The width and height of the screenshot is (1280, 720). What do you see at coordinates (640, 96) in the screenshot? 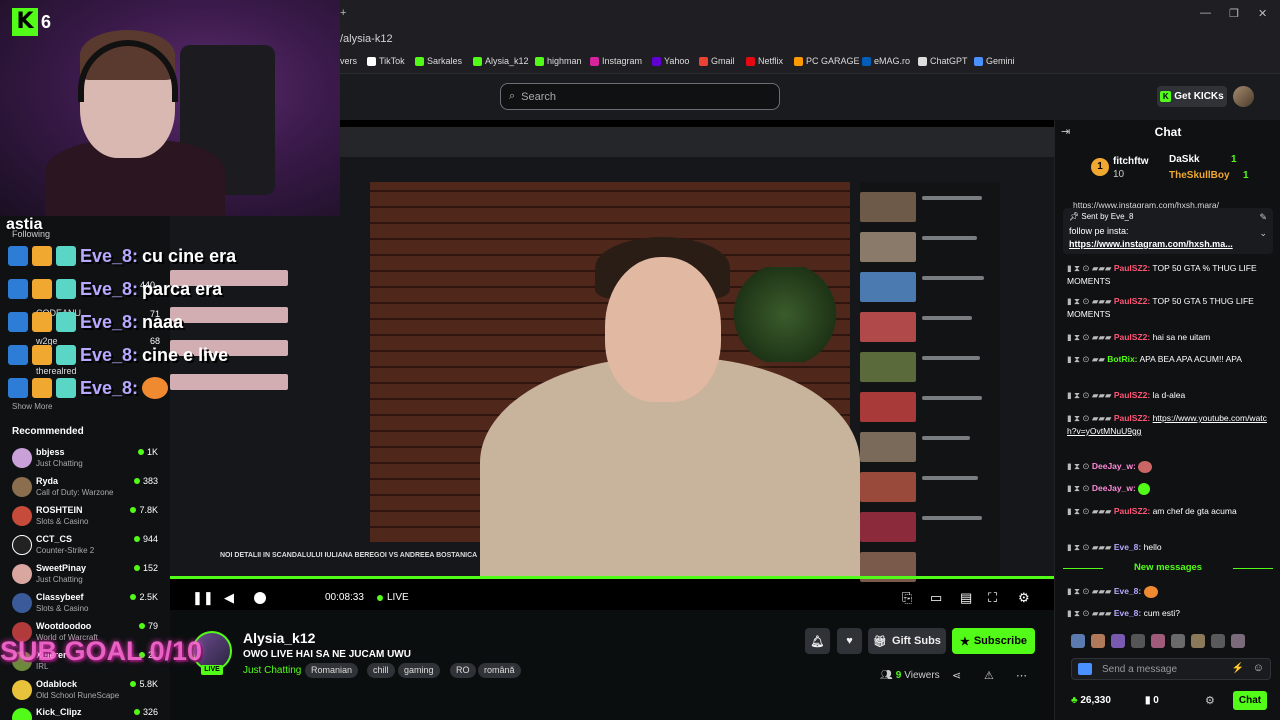
I see `search-input: ⌕ Search` at bounding box center [640, 96].